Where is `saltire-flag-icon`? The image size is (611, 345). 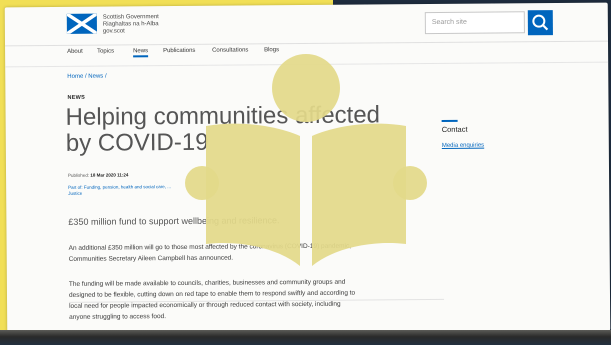 saltire-flag-icon is located at coordinates (81, 23).